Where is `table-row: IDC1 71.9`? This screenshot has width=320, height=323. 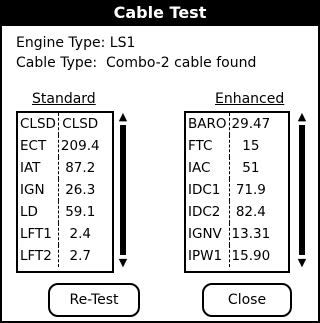
table-row: IDC1 71.9 is located at coordinates (229, 190).